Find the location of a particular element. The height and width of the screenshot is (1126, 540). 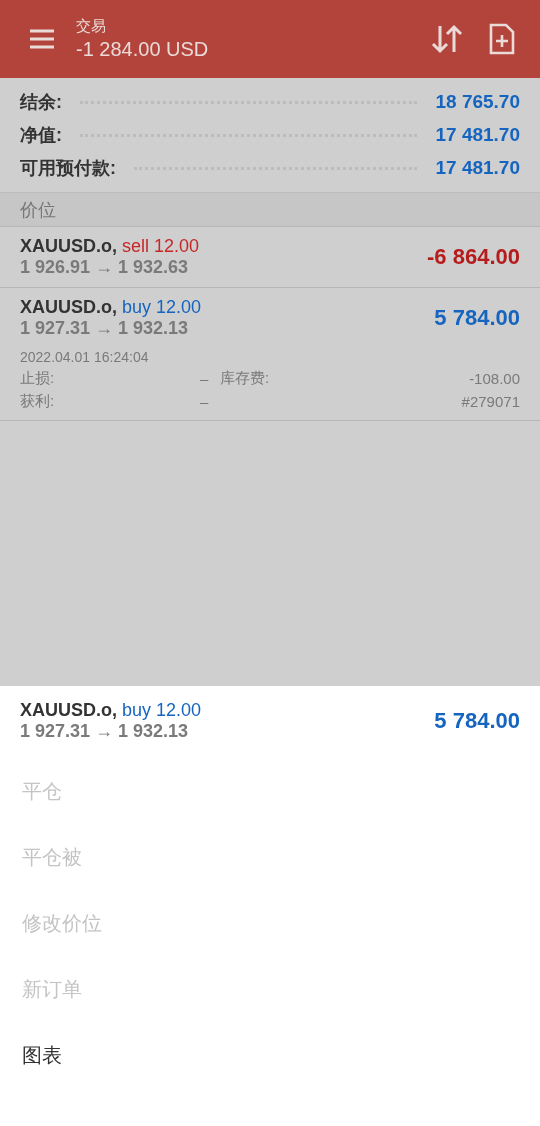

detail-label: 获利: is located at coordinates (38, 401).